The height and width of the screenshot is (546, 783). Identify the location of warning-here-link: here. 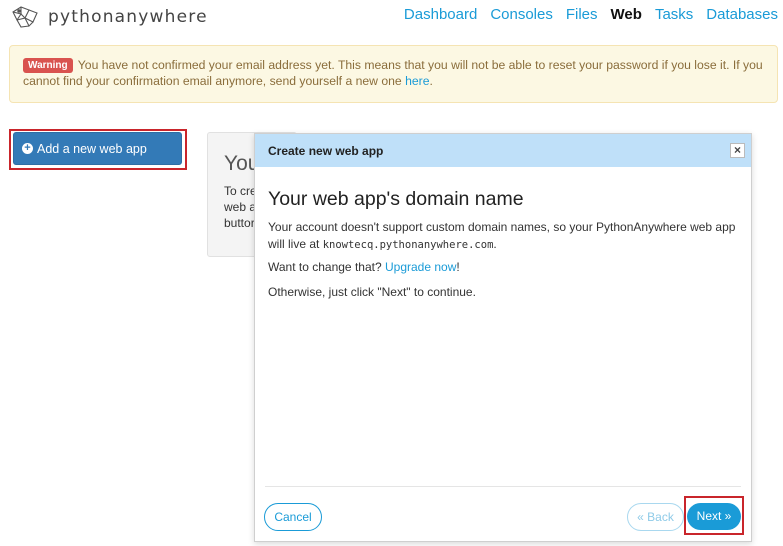
(417, 81).